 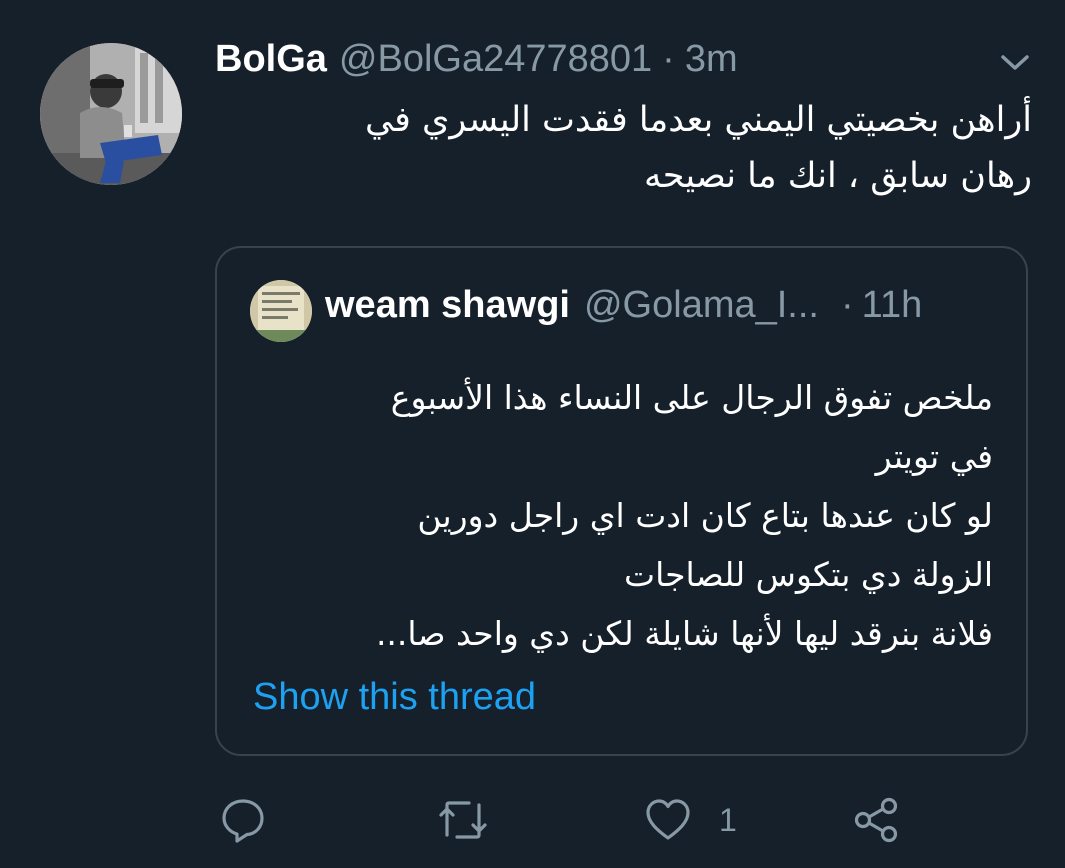 I want to click on tweet-header: BolGa @BolGa24778801 · 3m, so click(x=476, y=62).